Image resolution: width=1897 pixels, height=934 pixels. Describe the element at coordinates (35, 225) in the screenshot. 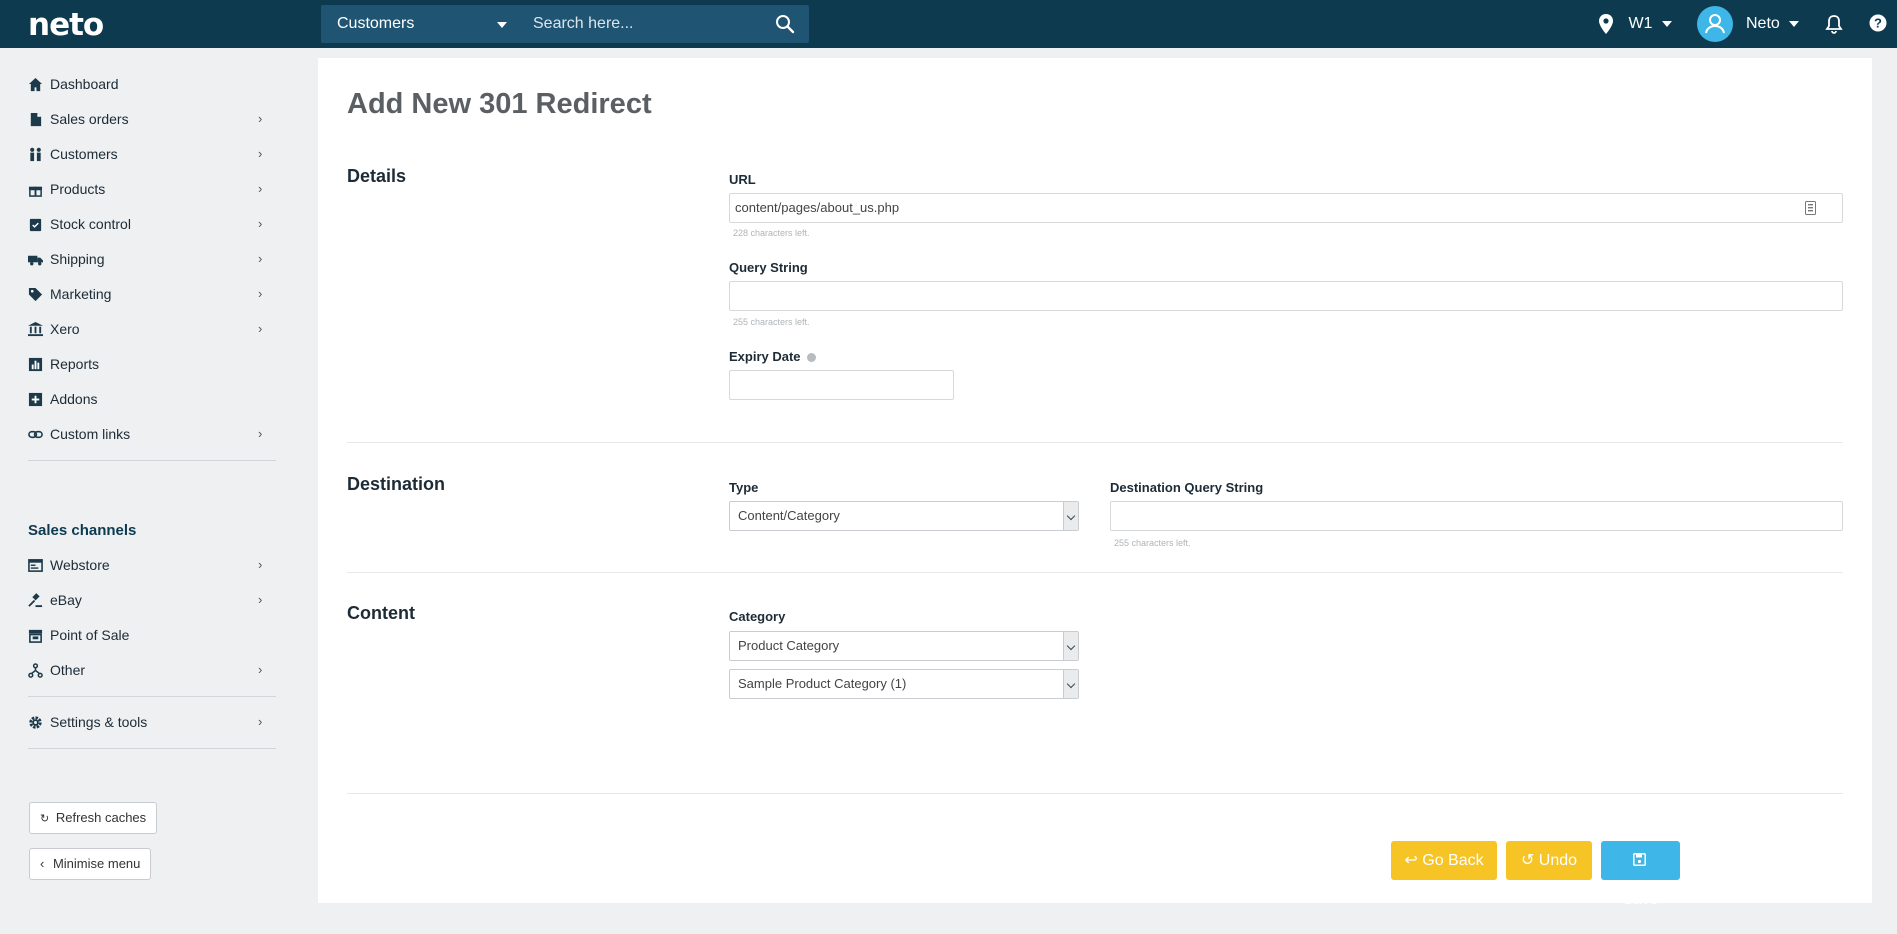

I see `clipboard-check-icon` at that location.